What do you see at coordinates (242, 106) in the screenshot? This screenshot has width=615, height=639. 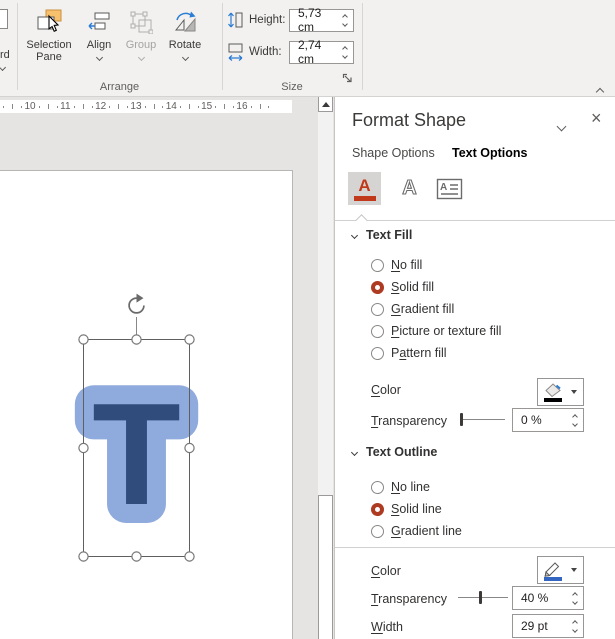 I see `ruler-number: 16` at bounding box center [242, 106].